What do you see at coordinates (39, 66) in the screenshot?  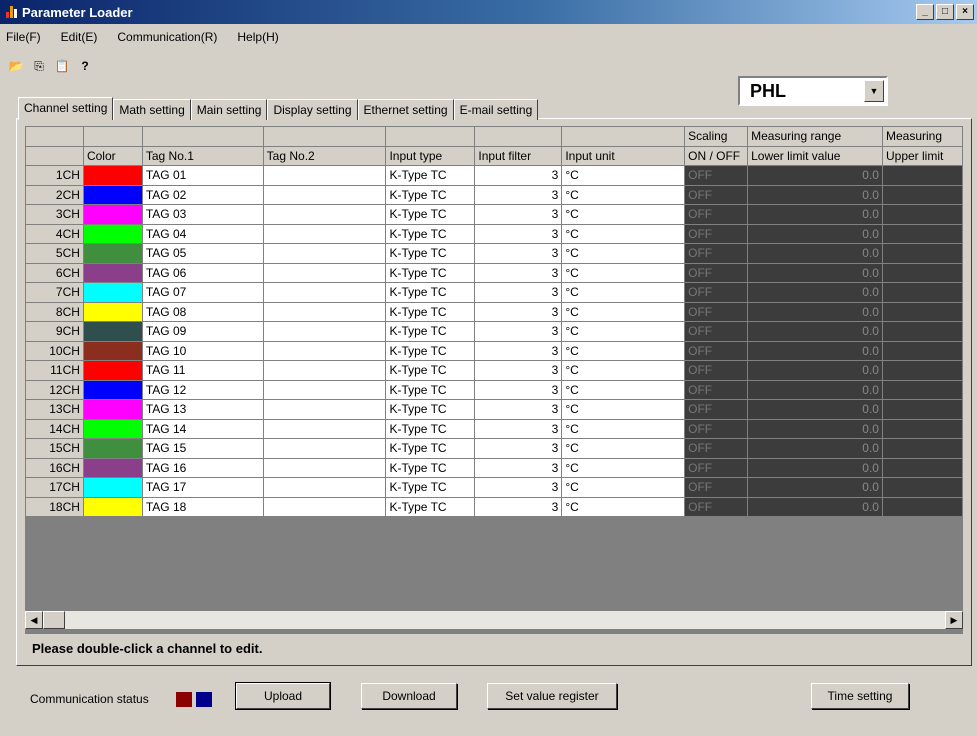 I see `copy-icon: ⎘` at bounding box center [39, 66].